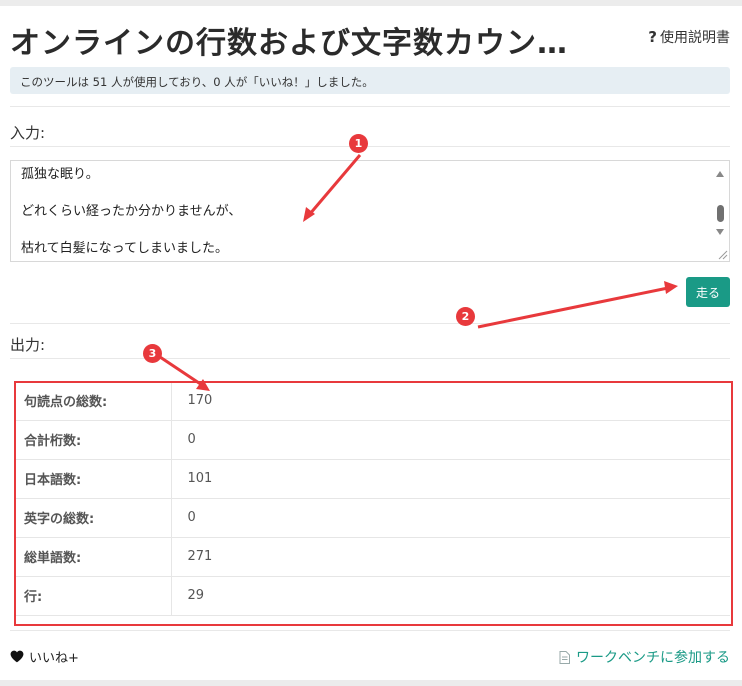 The width and height of the screenshot is (742, 686). I want to click on help-label: 使用説明書, so click(695, 38).